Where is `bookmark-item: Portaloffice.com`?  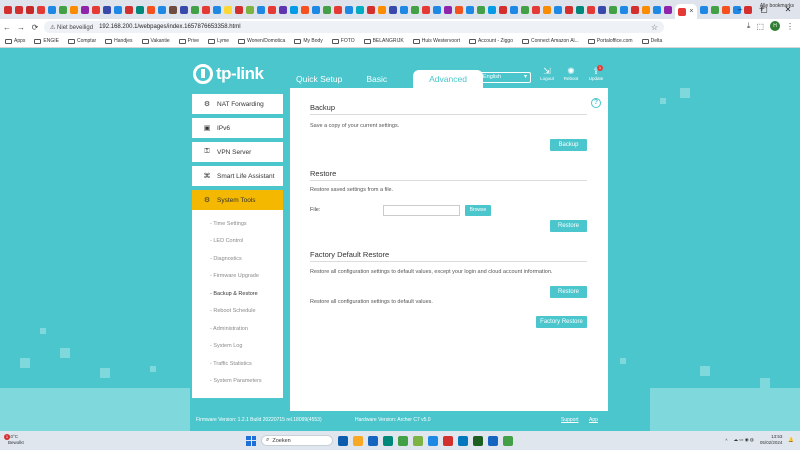
bookmark-item: Portaloffice.com is located at coordinates (610, 41).